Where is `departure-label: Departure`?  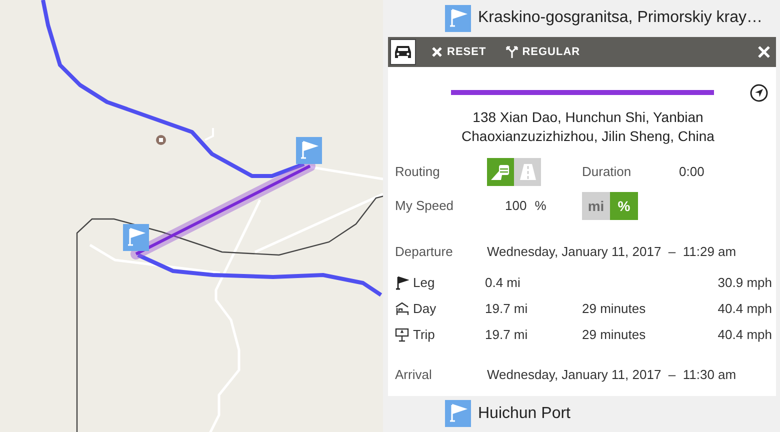
departure-label: Departure is located at coordinates (424, 252).